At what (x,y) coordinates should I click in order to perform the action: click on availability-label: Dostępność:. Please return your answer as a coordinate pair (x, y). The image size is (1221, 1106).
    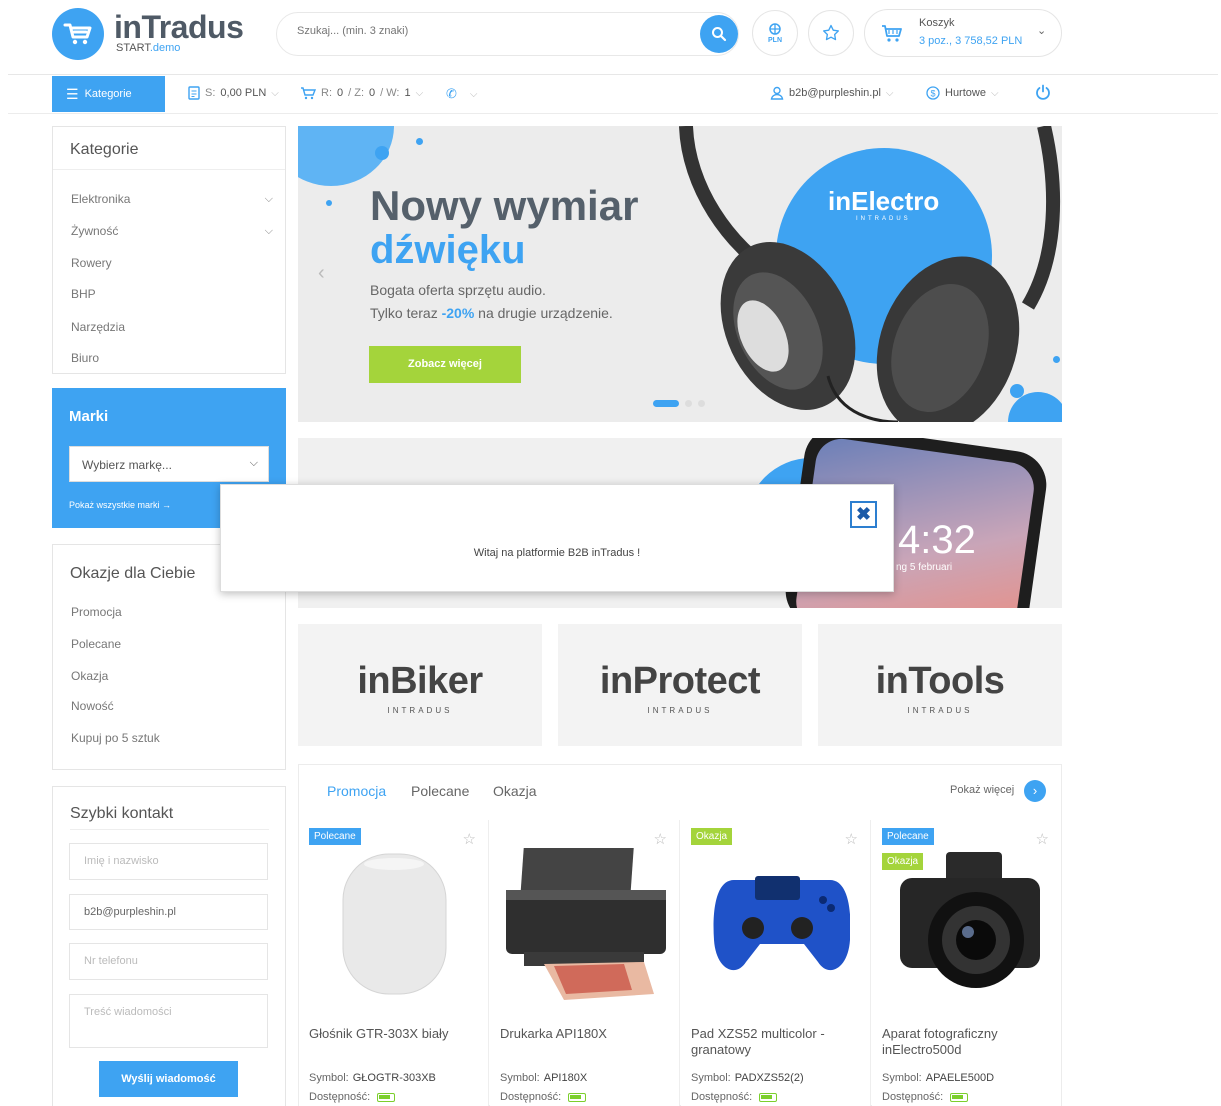
    Looking at the image, I should click on (340, 1097).